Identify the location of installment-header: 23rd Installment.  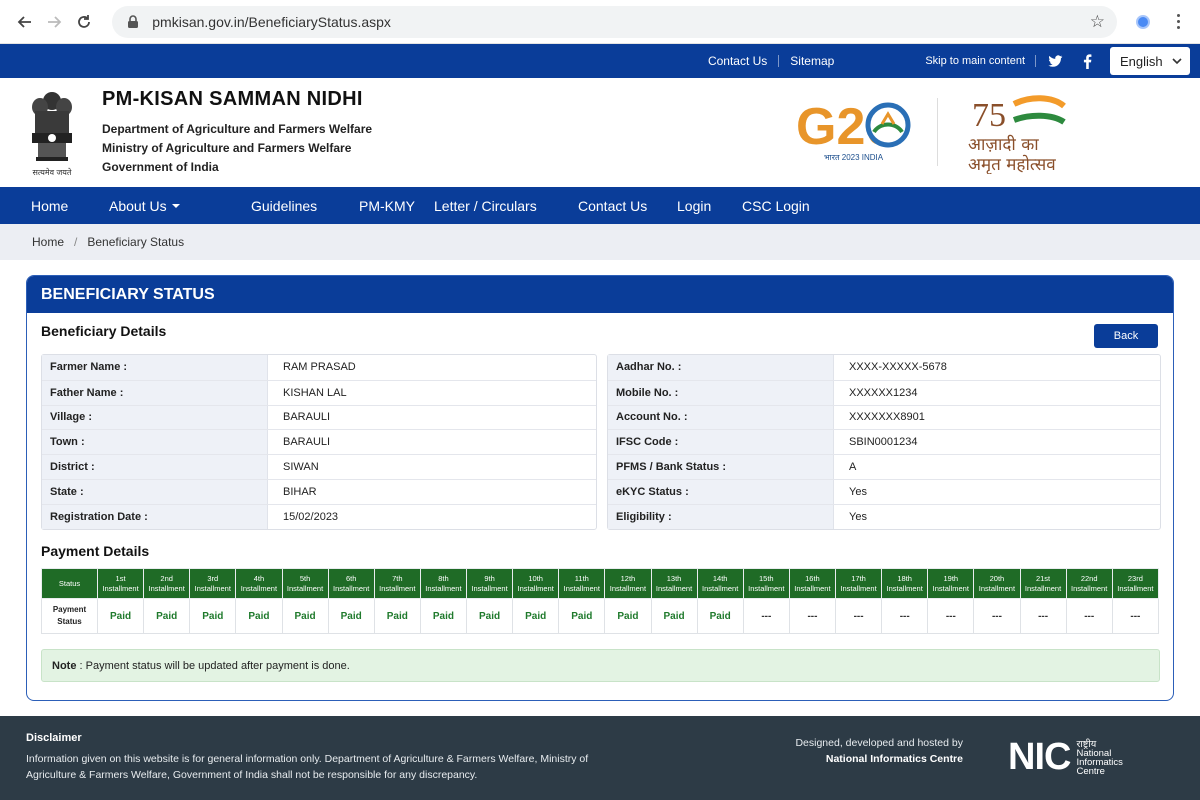
(1135, 583).